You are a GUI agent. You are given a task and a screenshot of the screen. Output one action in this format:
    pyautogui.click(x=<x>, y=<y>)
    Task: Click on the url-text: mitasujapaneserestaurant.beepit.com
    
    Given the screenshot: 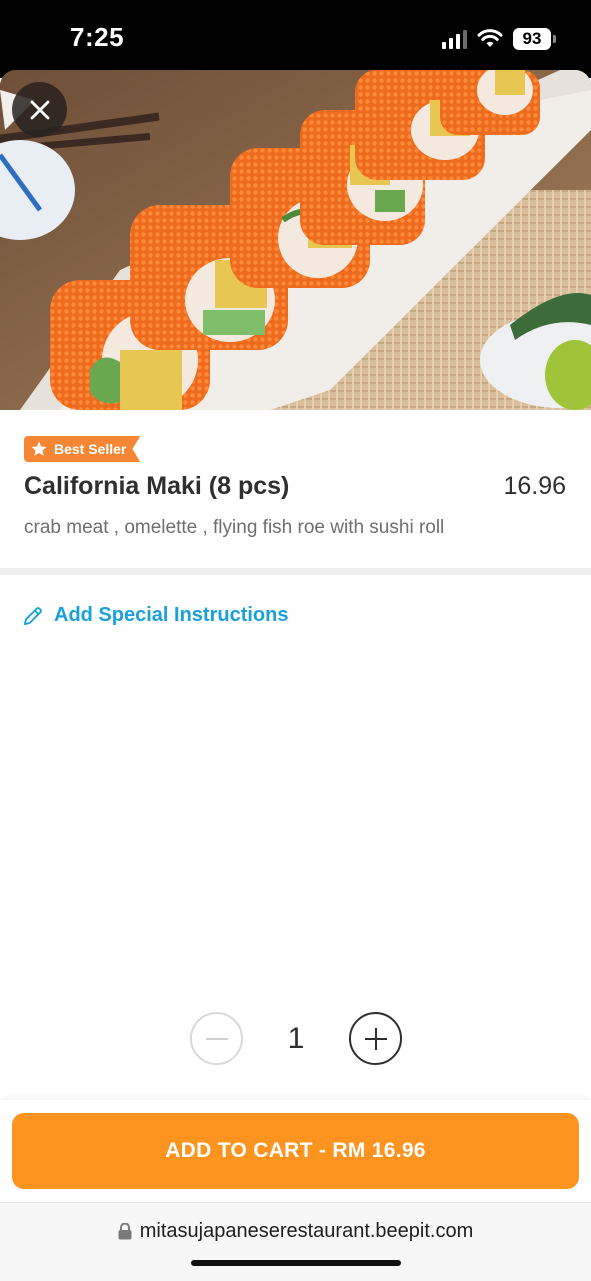 What is the action you would take?
    pyautogui.click(x=306, y=1231)
    